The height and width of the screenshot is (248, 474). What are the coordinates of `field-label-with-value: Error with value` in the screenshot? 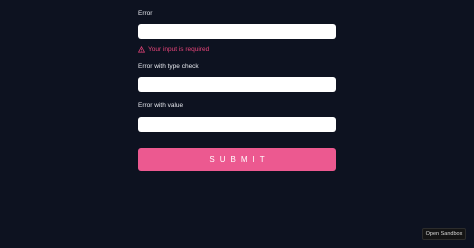 It's located at (161, 105).